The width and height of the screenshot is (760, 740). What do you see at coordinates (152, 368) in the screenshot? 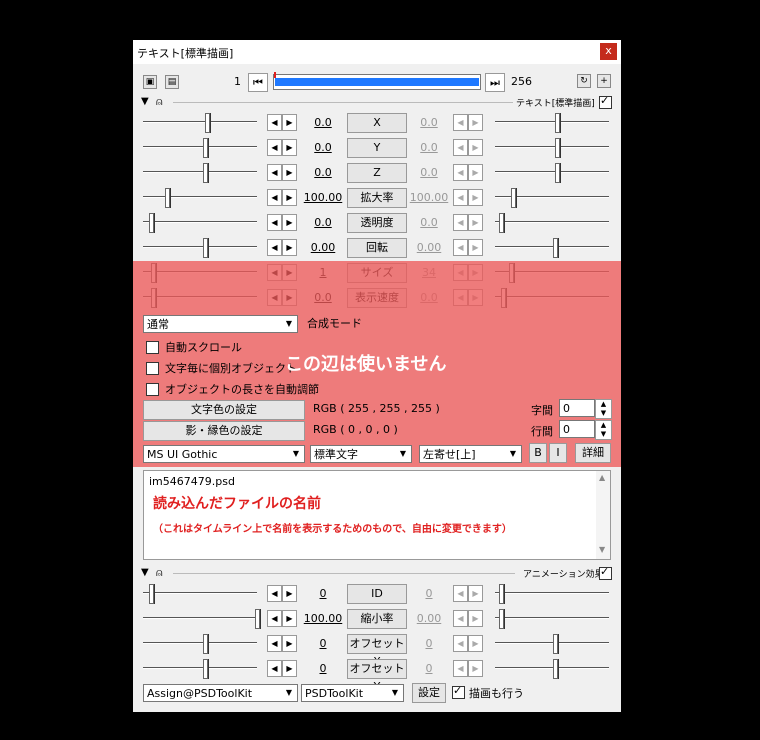
I see `per-char-object-checkbox` at bounding box center [152, 368].